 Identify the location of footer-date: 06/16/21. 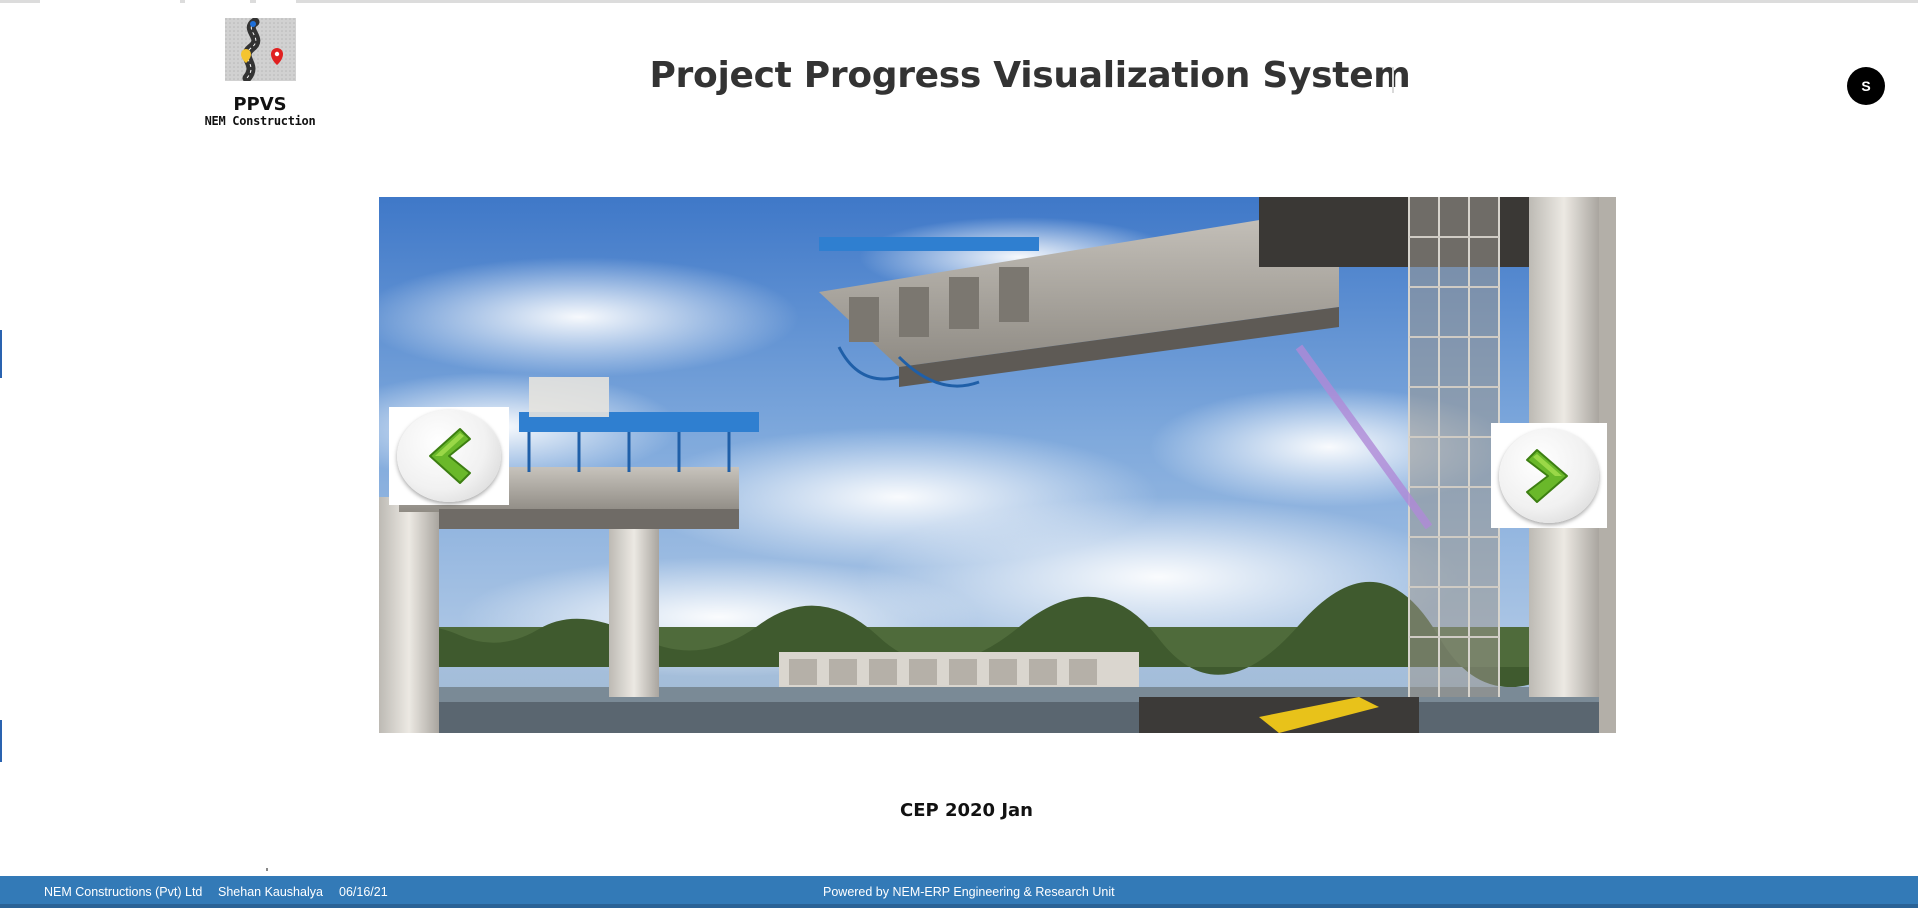
(363, 892).